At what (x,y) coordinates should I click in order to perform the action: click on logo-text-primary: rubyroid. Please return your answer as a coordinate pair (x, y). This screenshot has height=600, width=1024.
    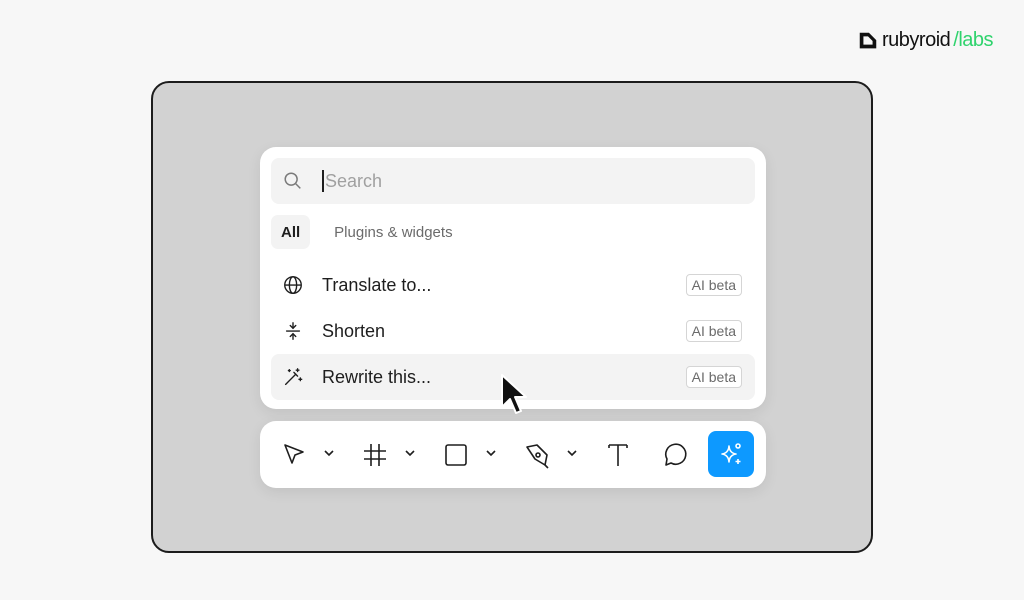
    Looking at the image, I should click on (916, 40).